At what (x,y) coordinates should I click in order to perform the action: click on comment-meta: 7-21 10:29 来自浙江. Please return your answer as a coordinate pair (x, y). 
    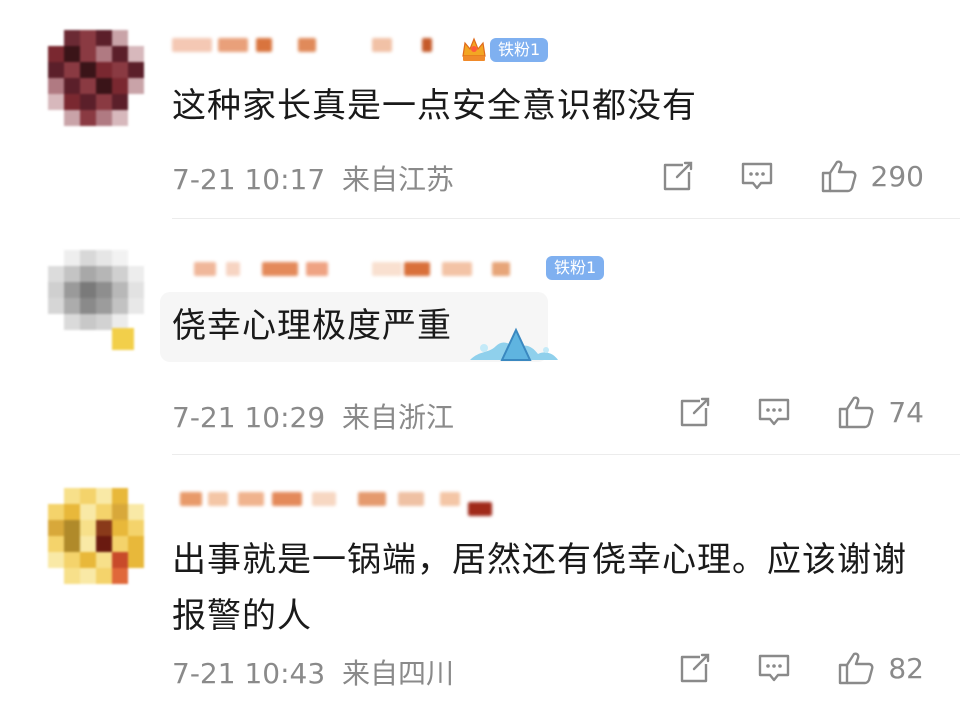
    Looking at the image, I should click on (313, 416).